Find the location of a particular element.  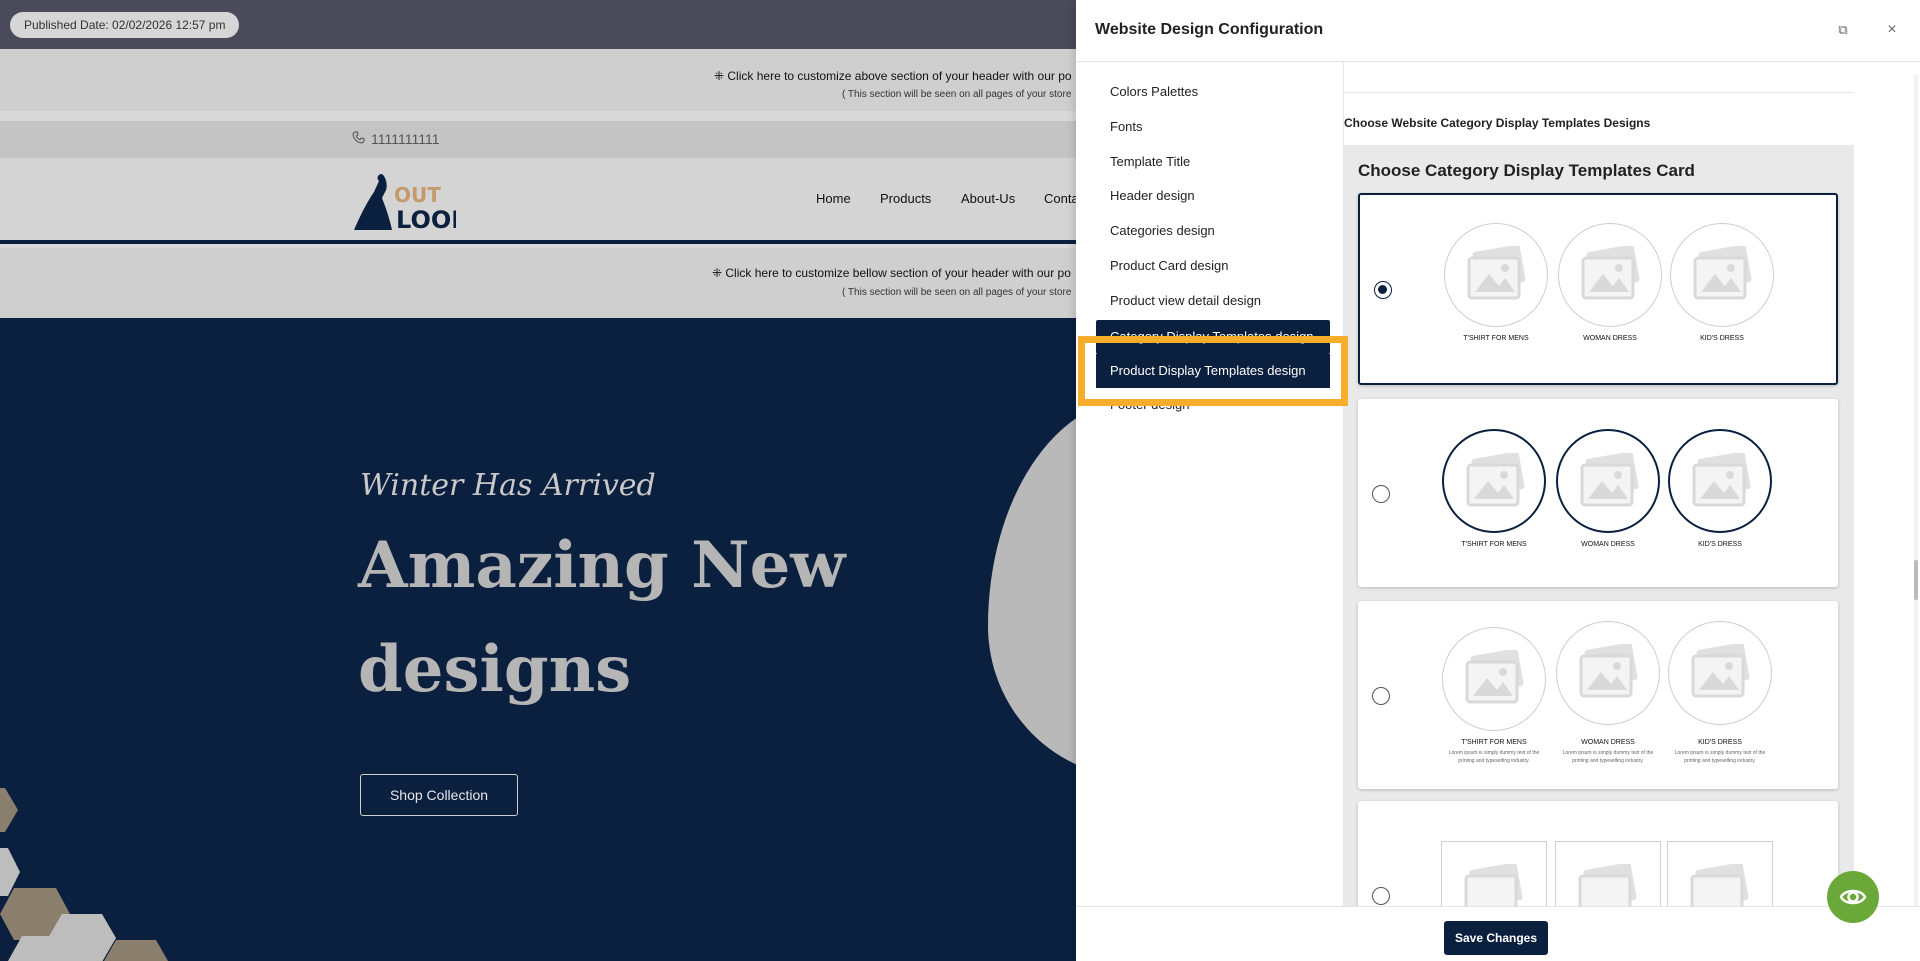

logo-text-top: OUT is located at coordinates (417, 195).